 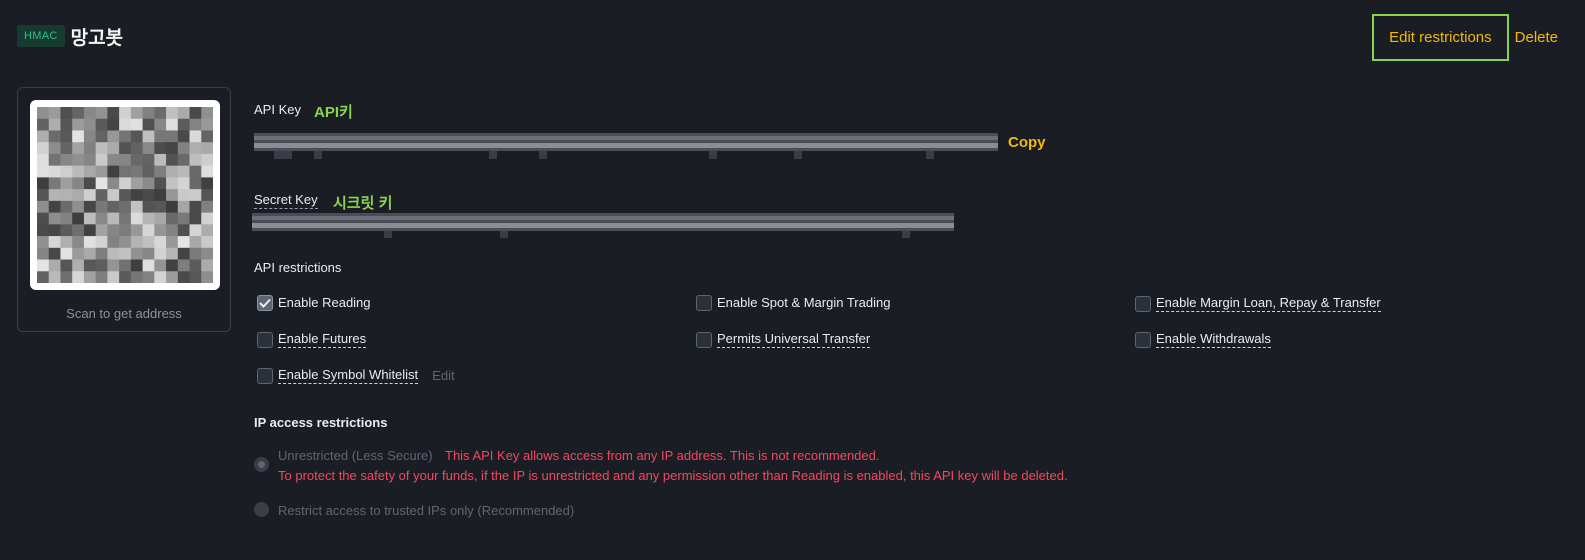 I want to click on whitelist-edit-link: Edit, so click(x=443, y=375).